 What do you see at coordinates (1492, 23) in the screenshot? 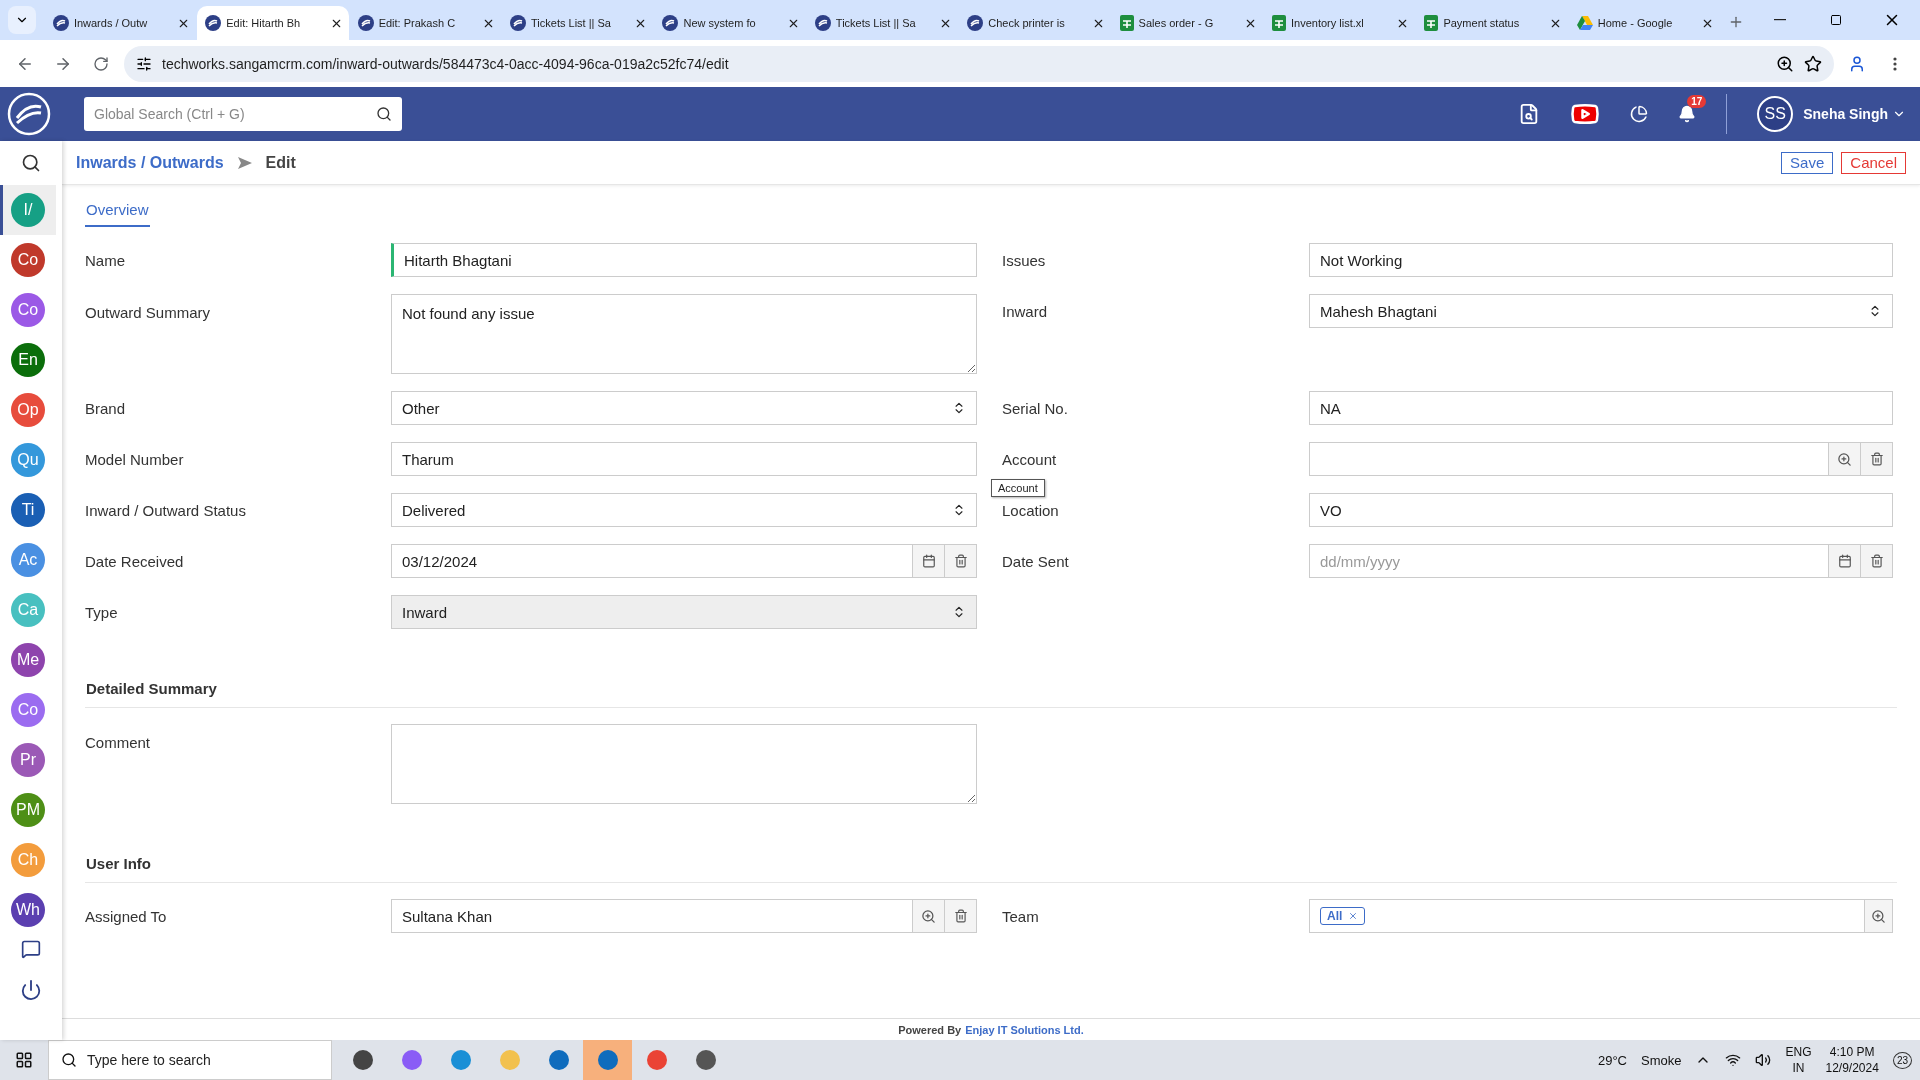
I see `browser-tab: Payment status` at bounding box center [1492, 23].